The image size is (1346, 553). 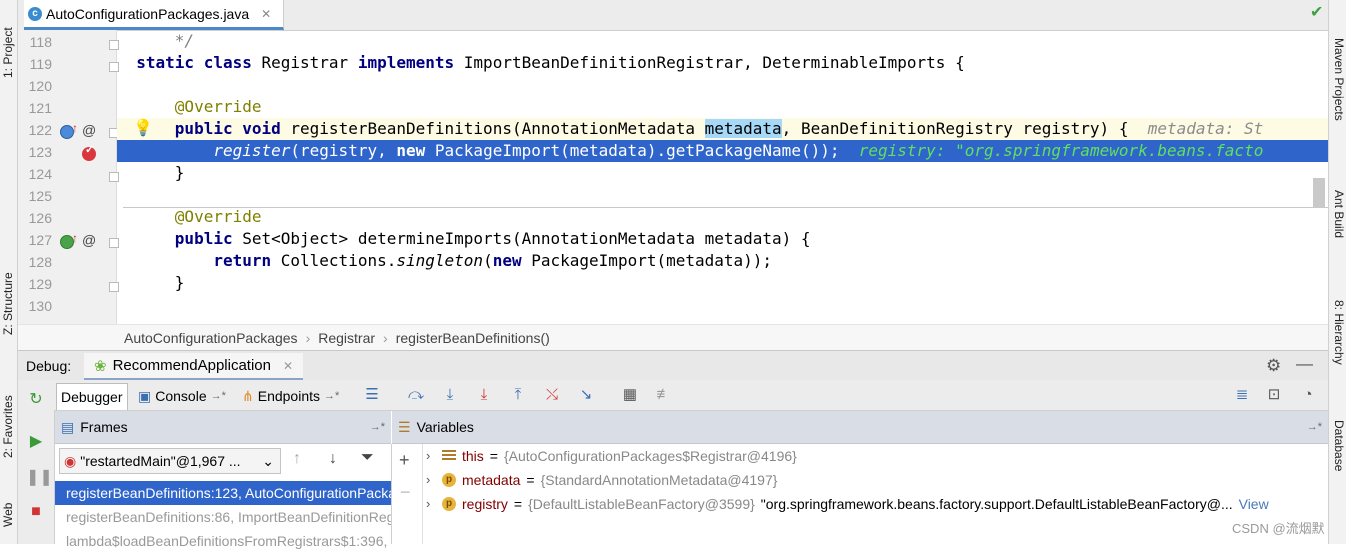 I want to click on database-icon: ≣, so click(x=1242, y=395).